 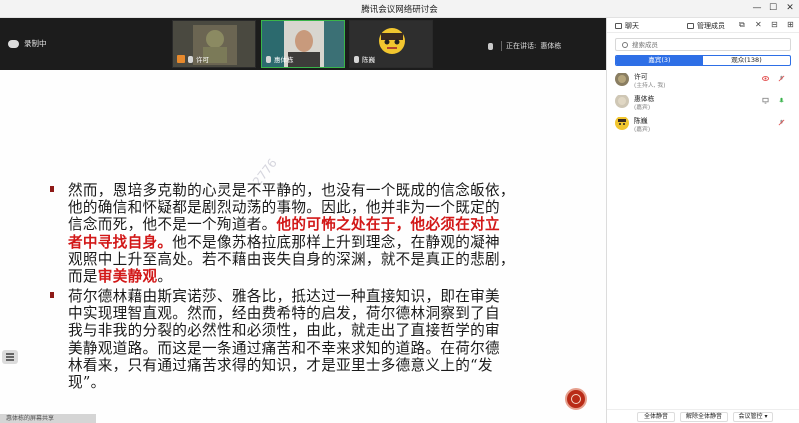 I want to click on toolbar-toggle-button, so click(x=10, y=357).